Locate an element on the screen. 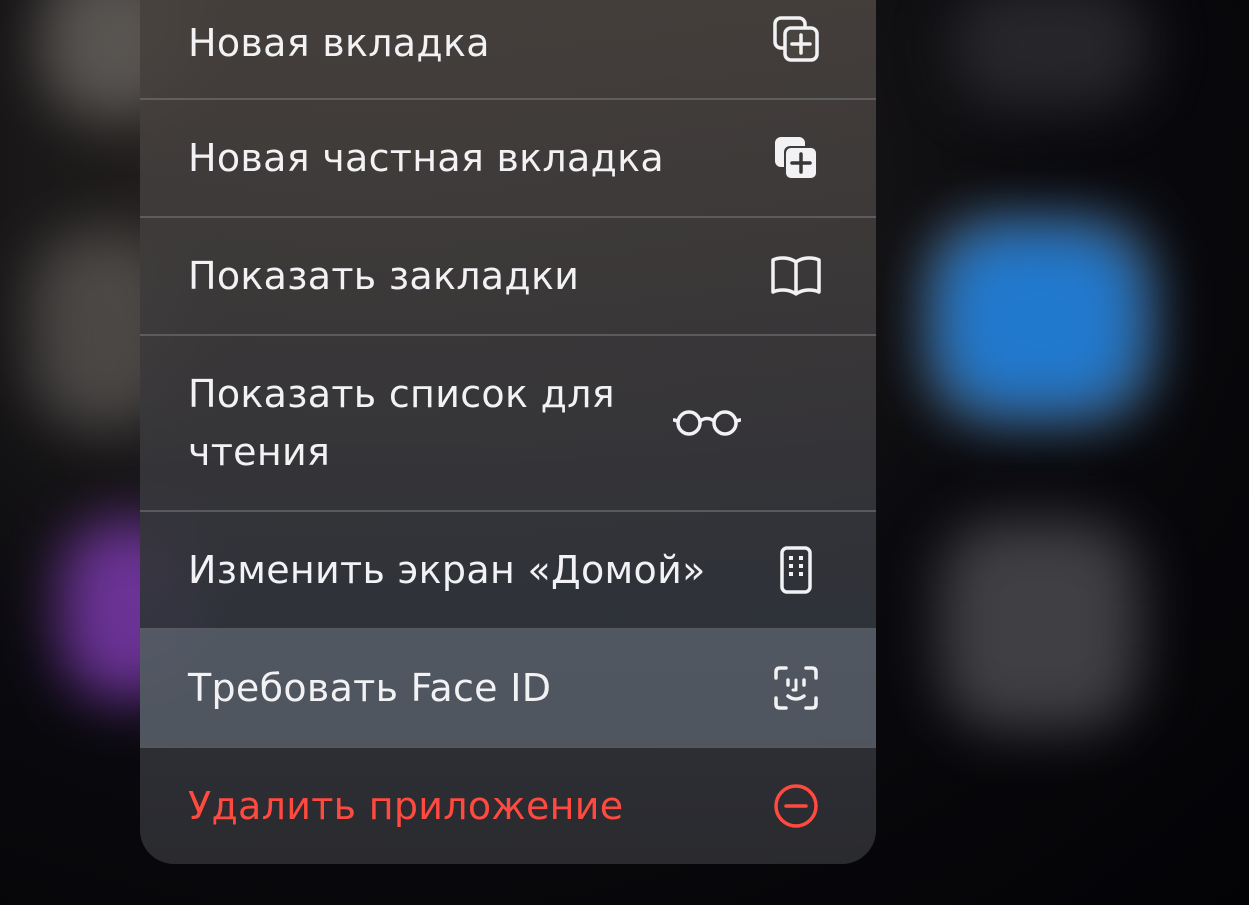 Image resolution: width=1249 pixels, height=905 pixels. menu-item-new-private-tab: Новая частная вкладка is located at coordinates (508, 158).